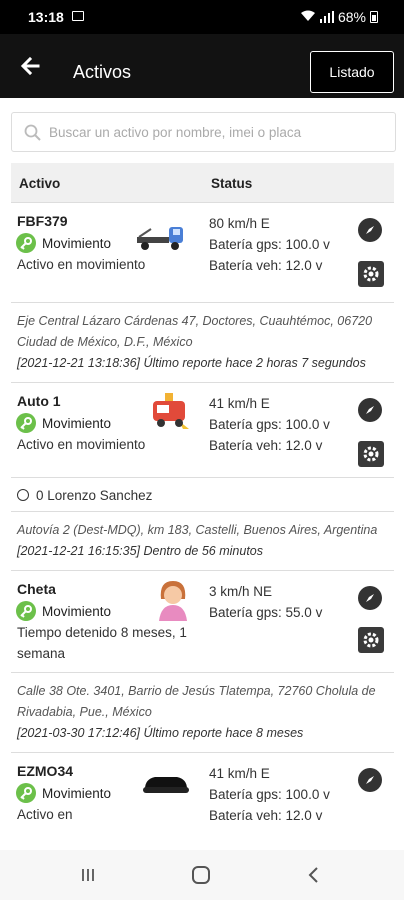  I want to click on asset-state: Activo en movimiento, so click(81, 444).